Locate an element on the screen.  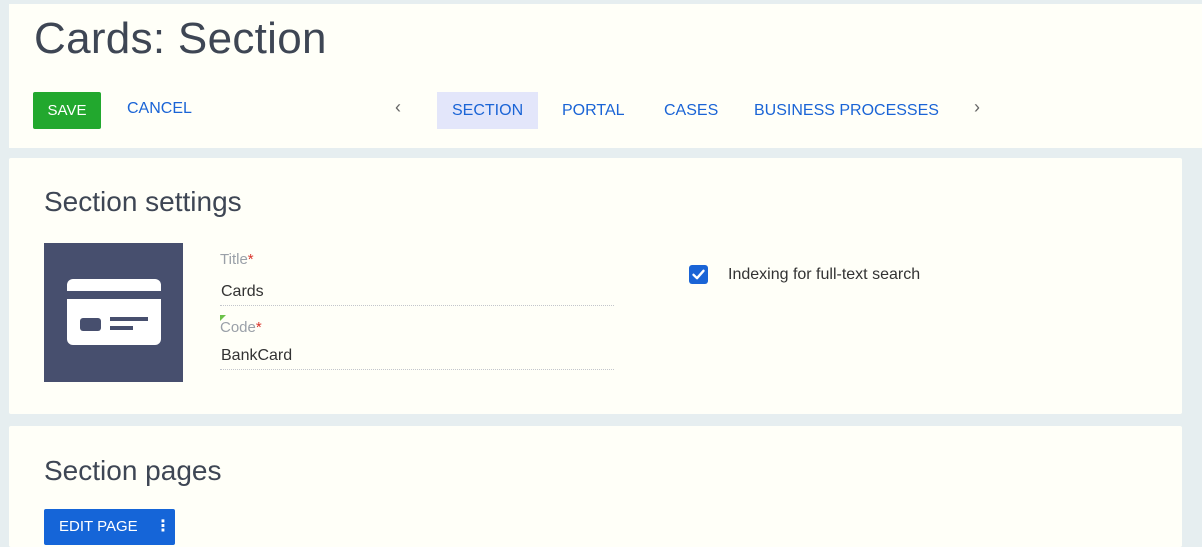
section-image is located at coordinates (113, 312).